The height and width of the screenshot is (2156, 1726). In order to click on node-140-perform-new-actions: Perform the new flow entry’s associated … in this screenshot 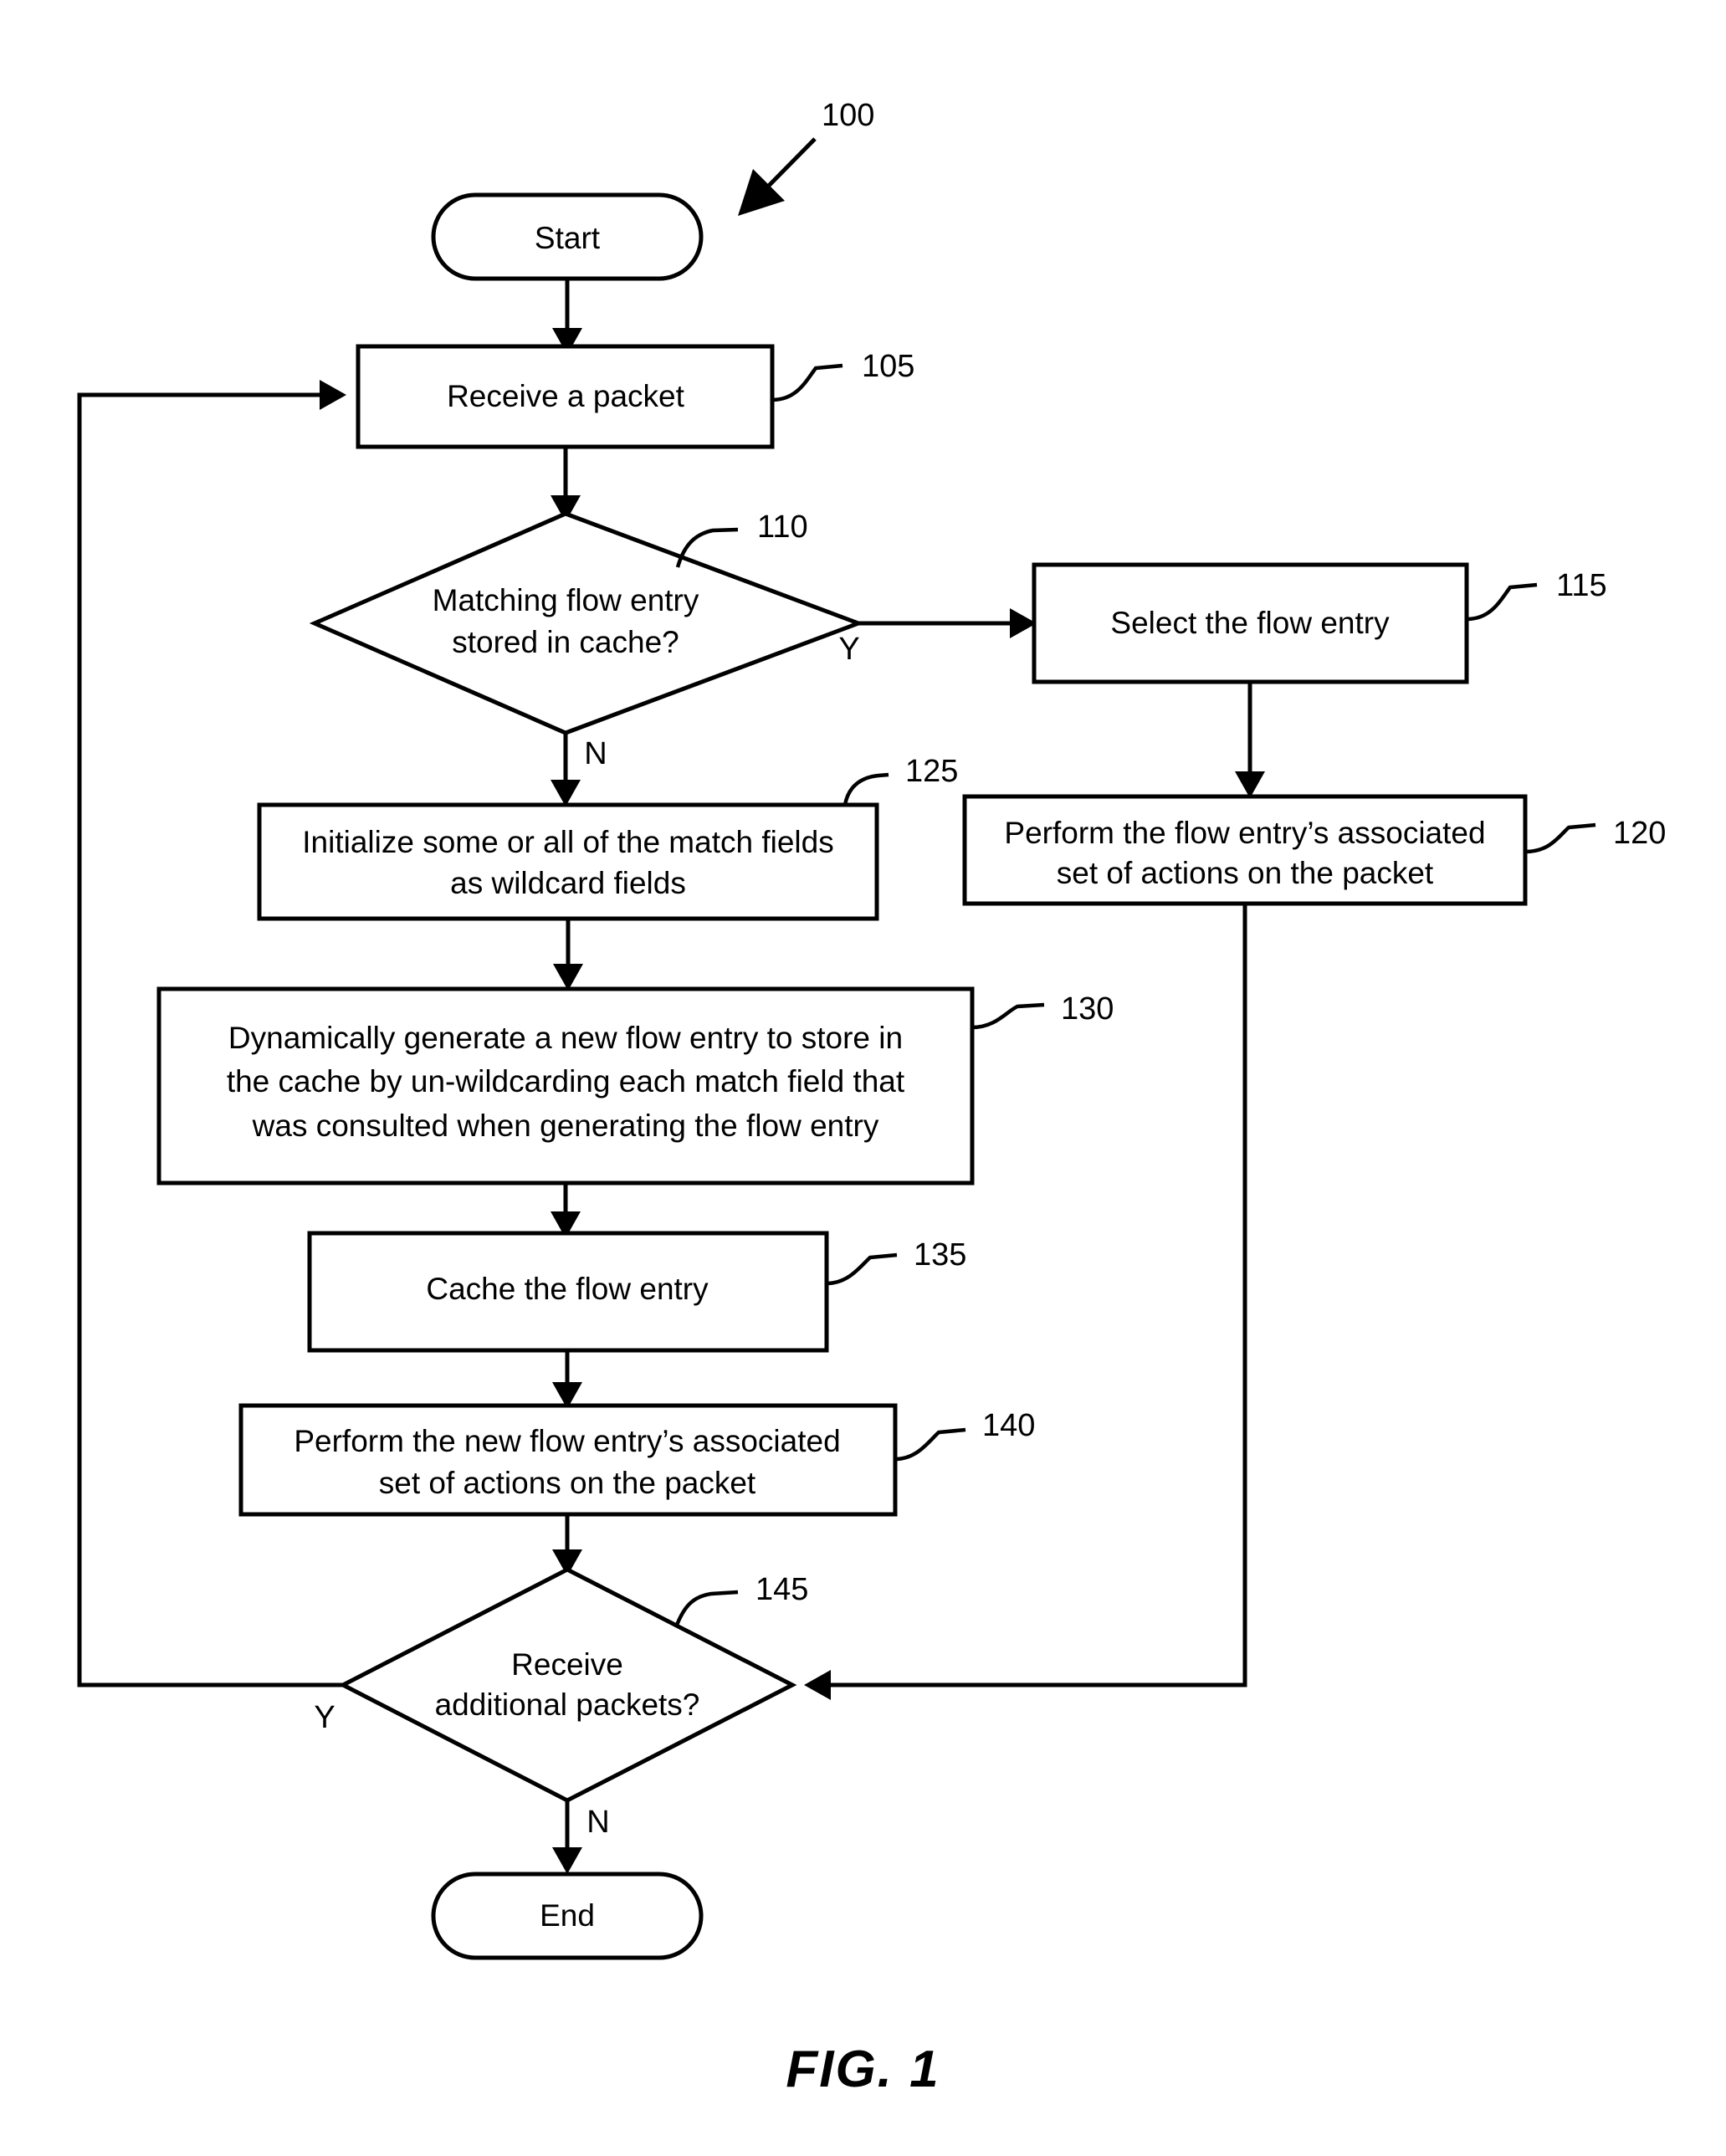, I will do `click(568, 1460)`.